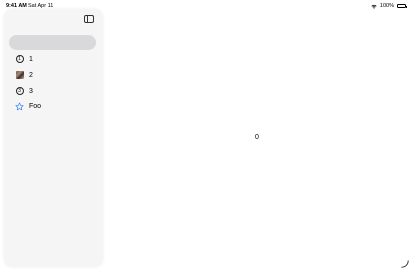 Image resolution: width=412 pixels, height=271 pixels. I want to click on search-bar, so click(52, 42).